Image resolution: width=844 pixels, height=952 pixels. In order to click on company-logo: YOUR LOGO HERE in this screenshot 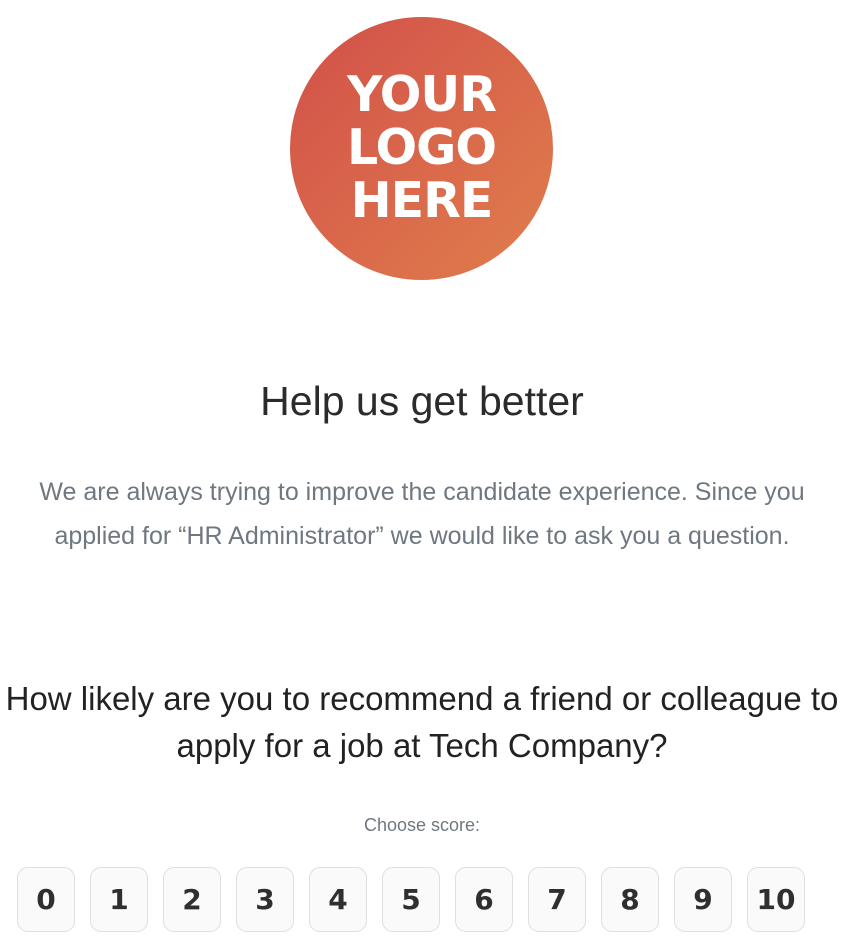, I will do `click(421, 148)`.